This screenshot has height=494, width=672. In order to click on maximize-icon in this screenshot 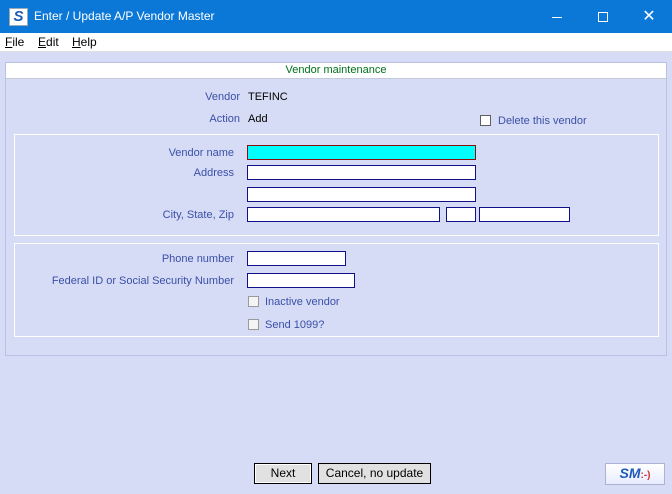, I will do `click(603, 17)`.